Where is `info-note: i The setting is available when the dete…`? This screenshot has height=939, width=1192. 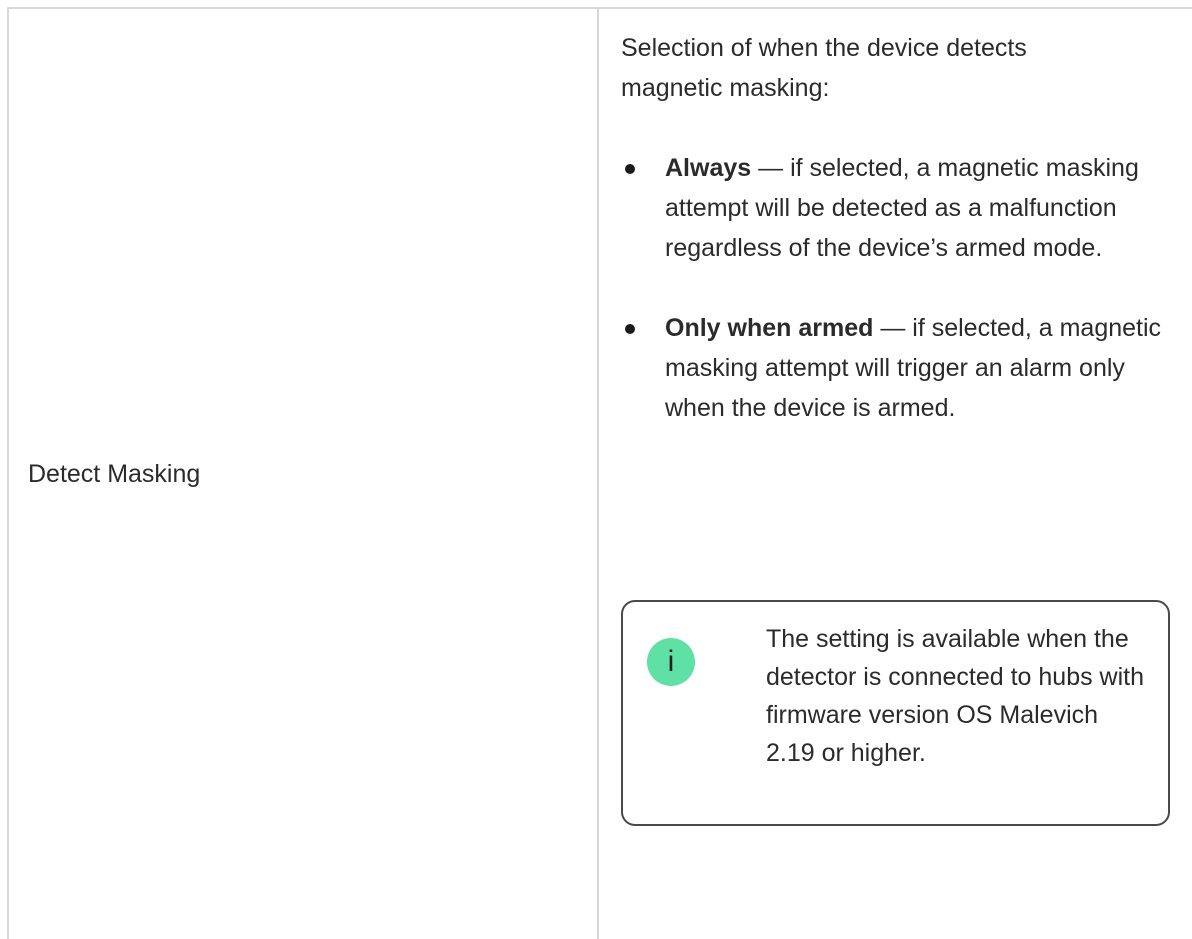 info-note: i The setting is available when the dete… is located at coordinates (895, 713).